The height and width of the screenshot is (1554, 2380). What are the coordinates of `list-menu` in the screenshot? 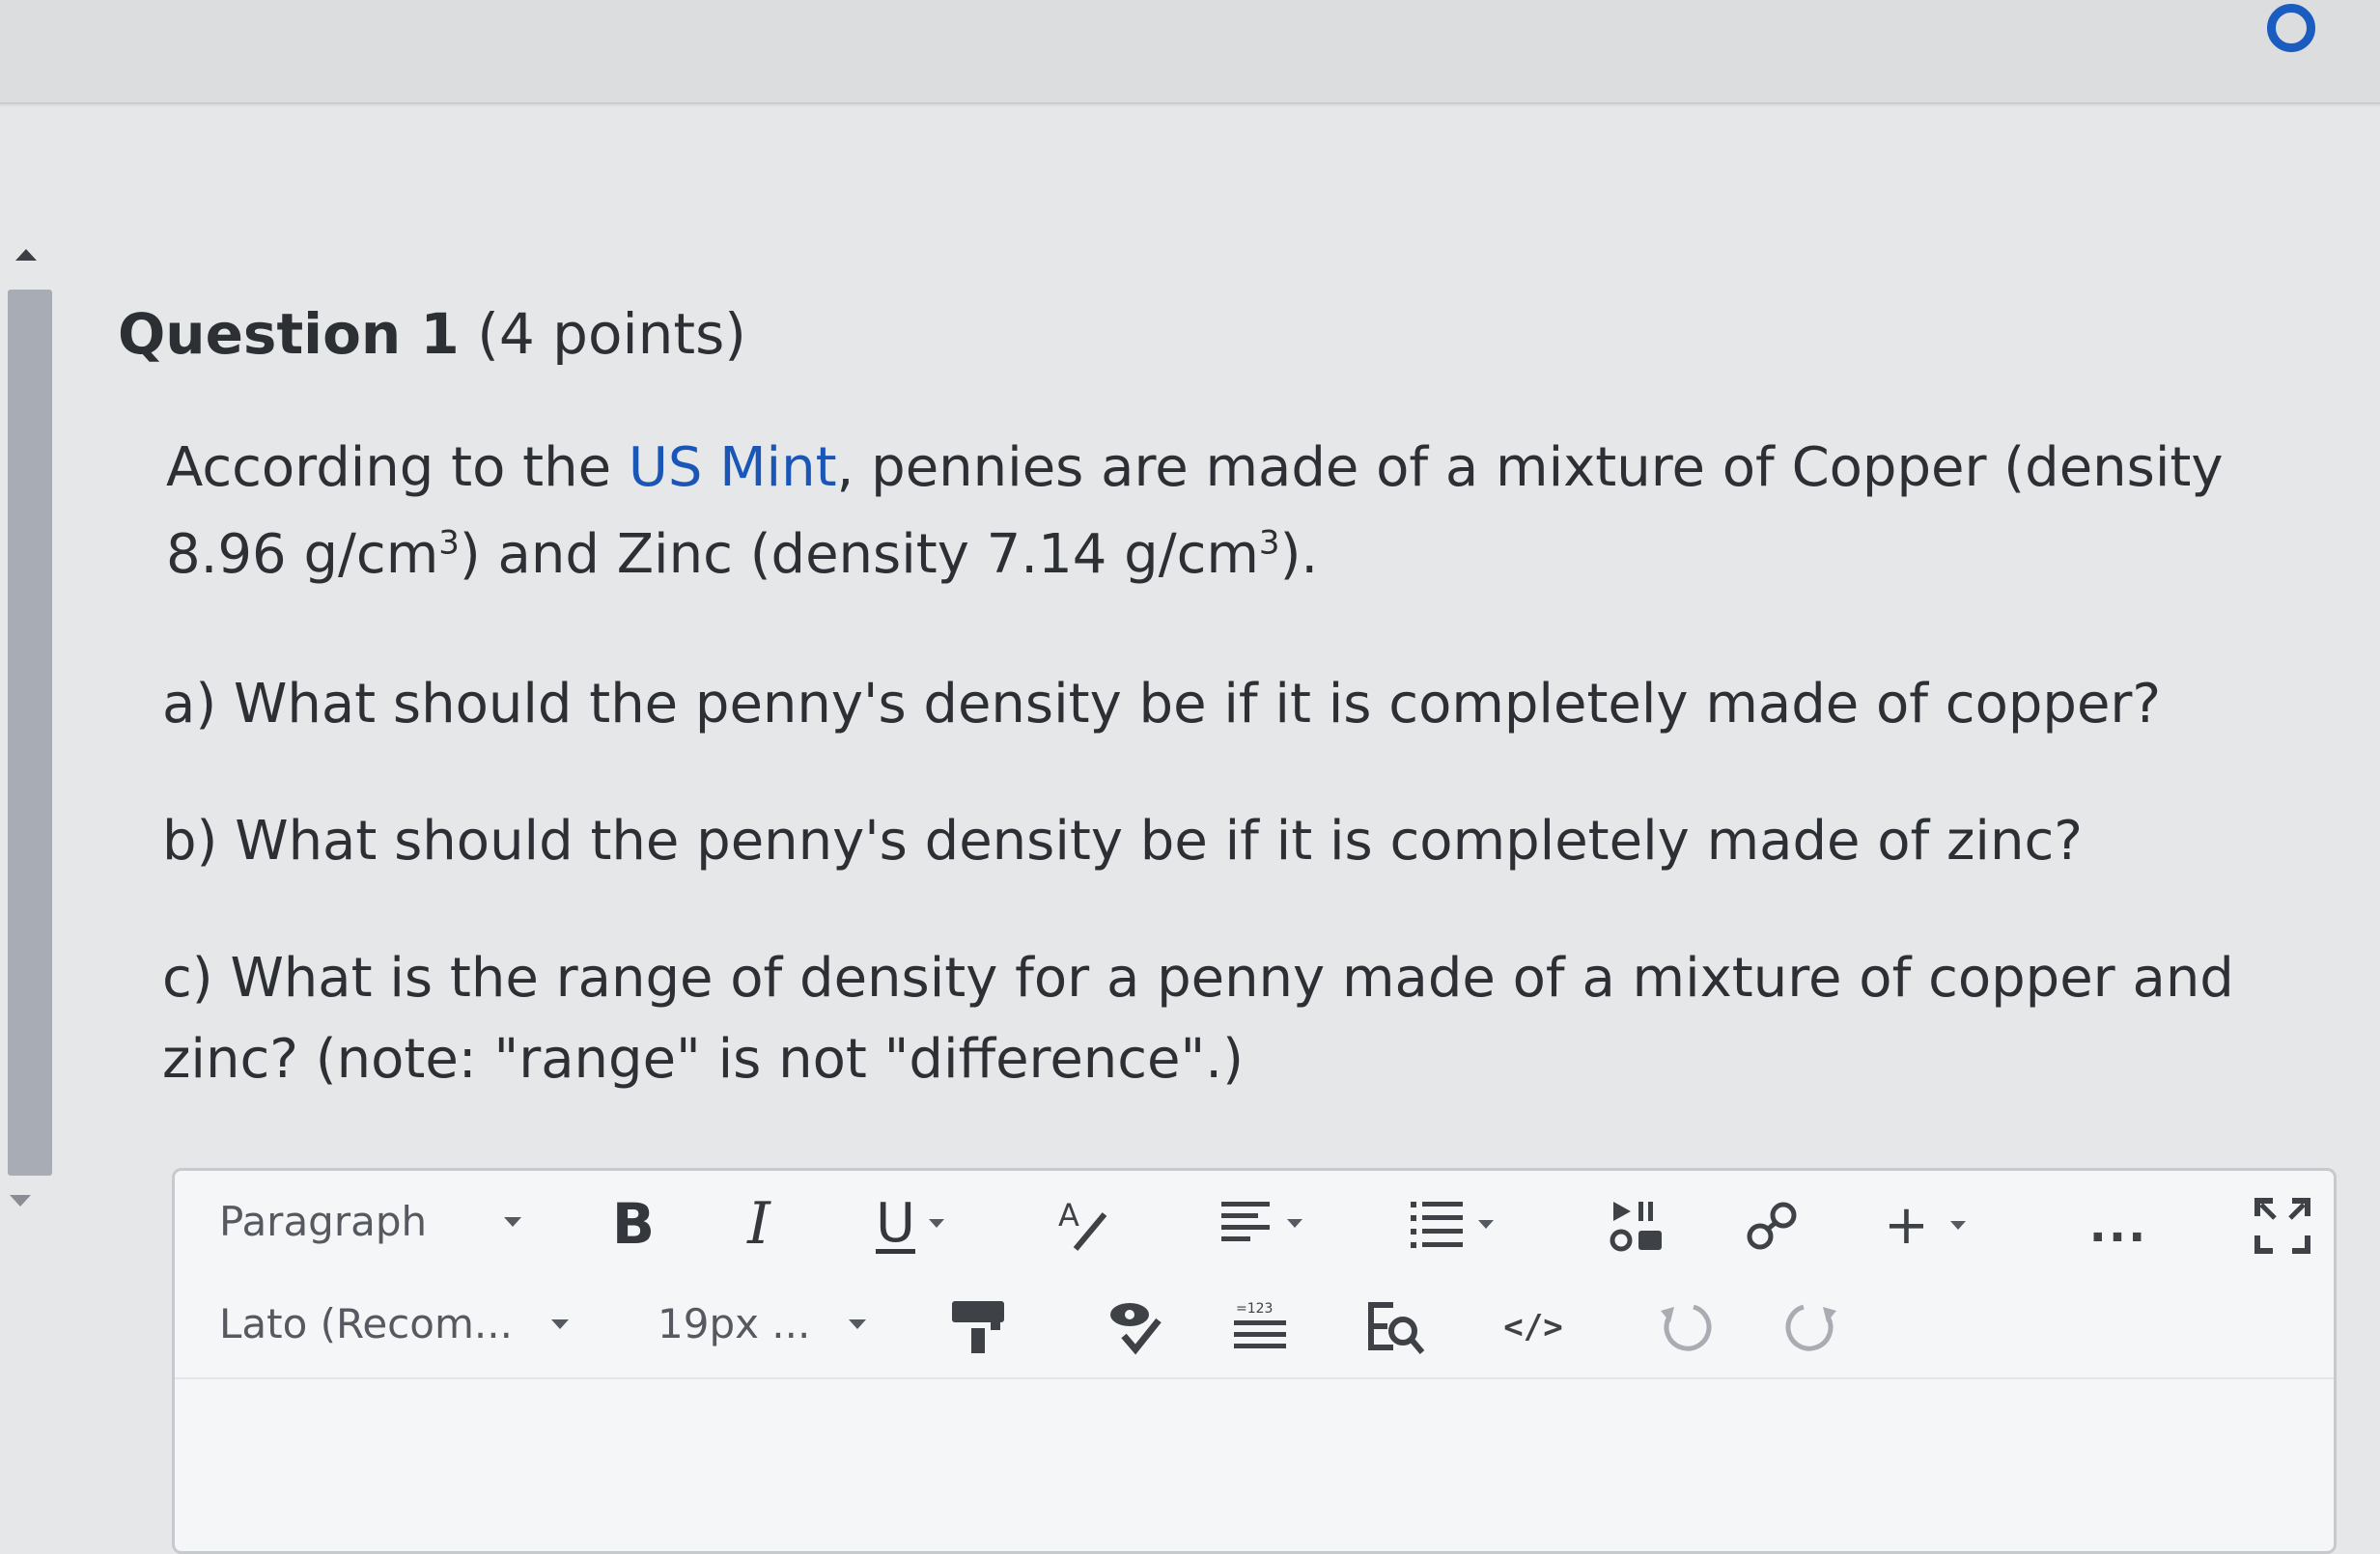 It's located at (1452, 1224).